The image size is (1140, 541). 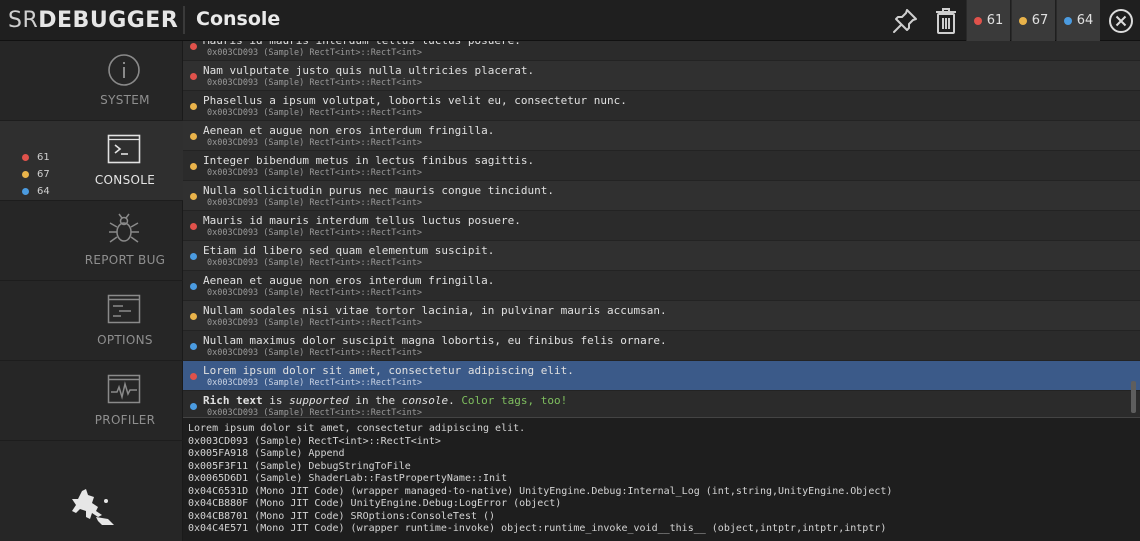 What do you see at coordinates (570, 20) in the screenshot?
I see `header-bar: SRDEBUGGER Console 61 67 64` at bounding box center [570, 20].